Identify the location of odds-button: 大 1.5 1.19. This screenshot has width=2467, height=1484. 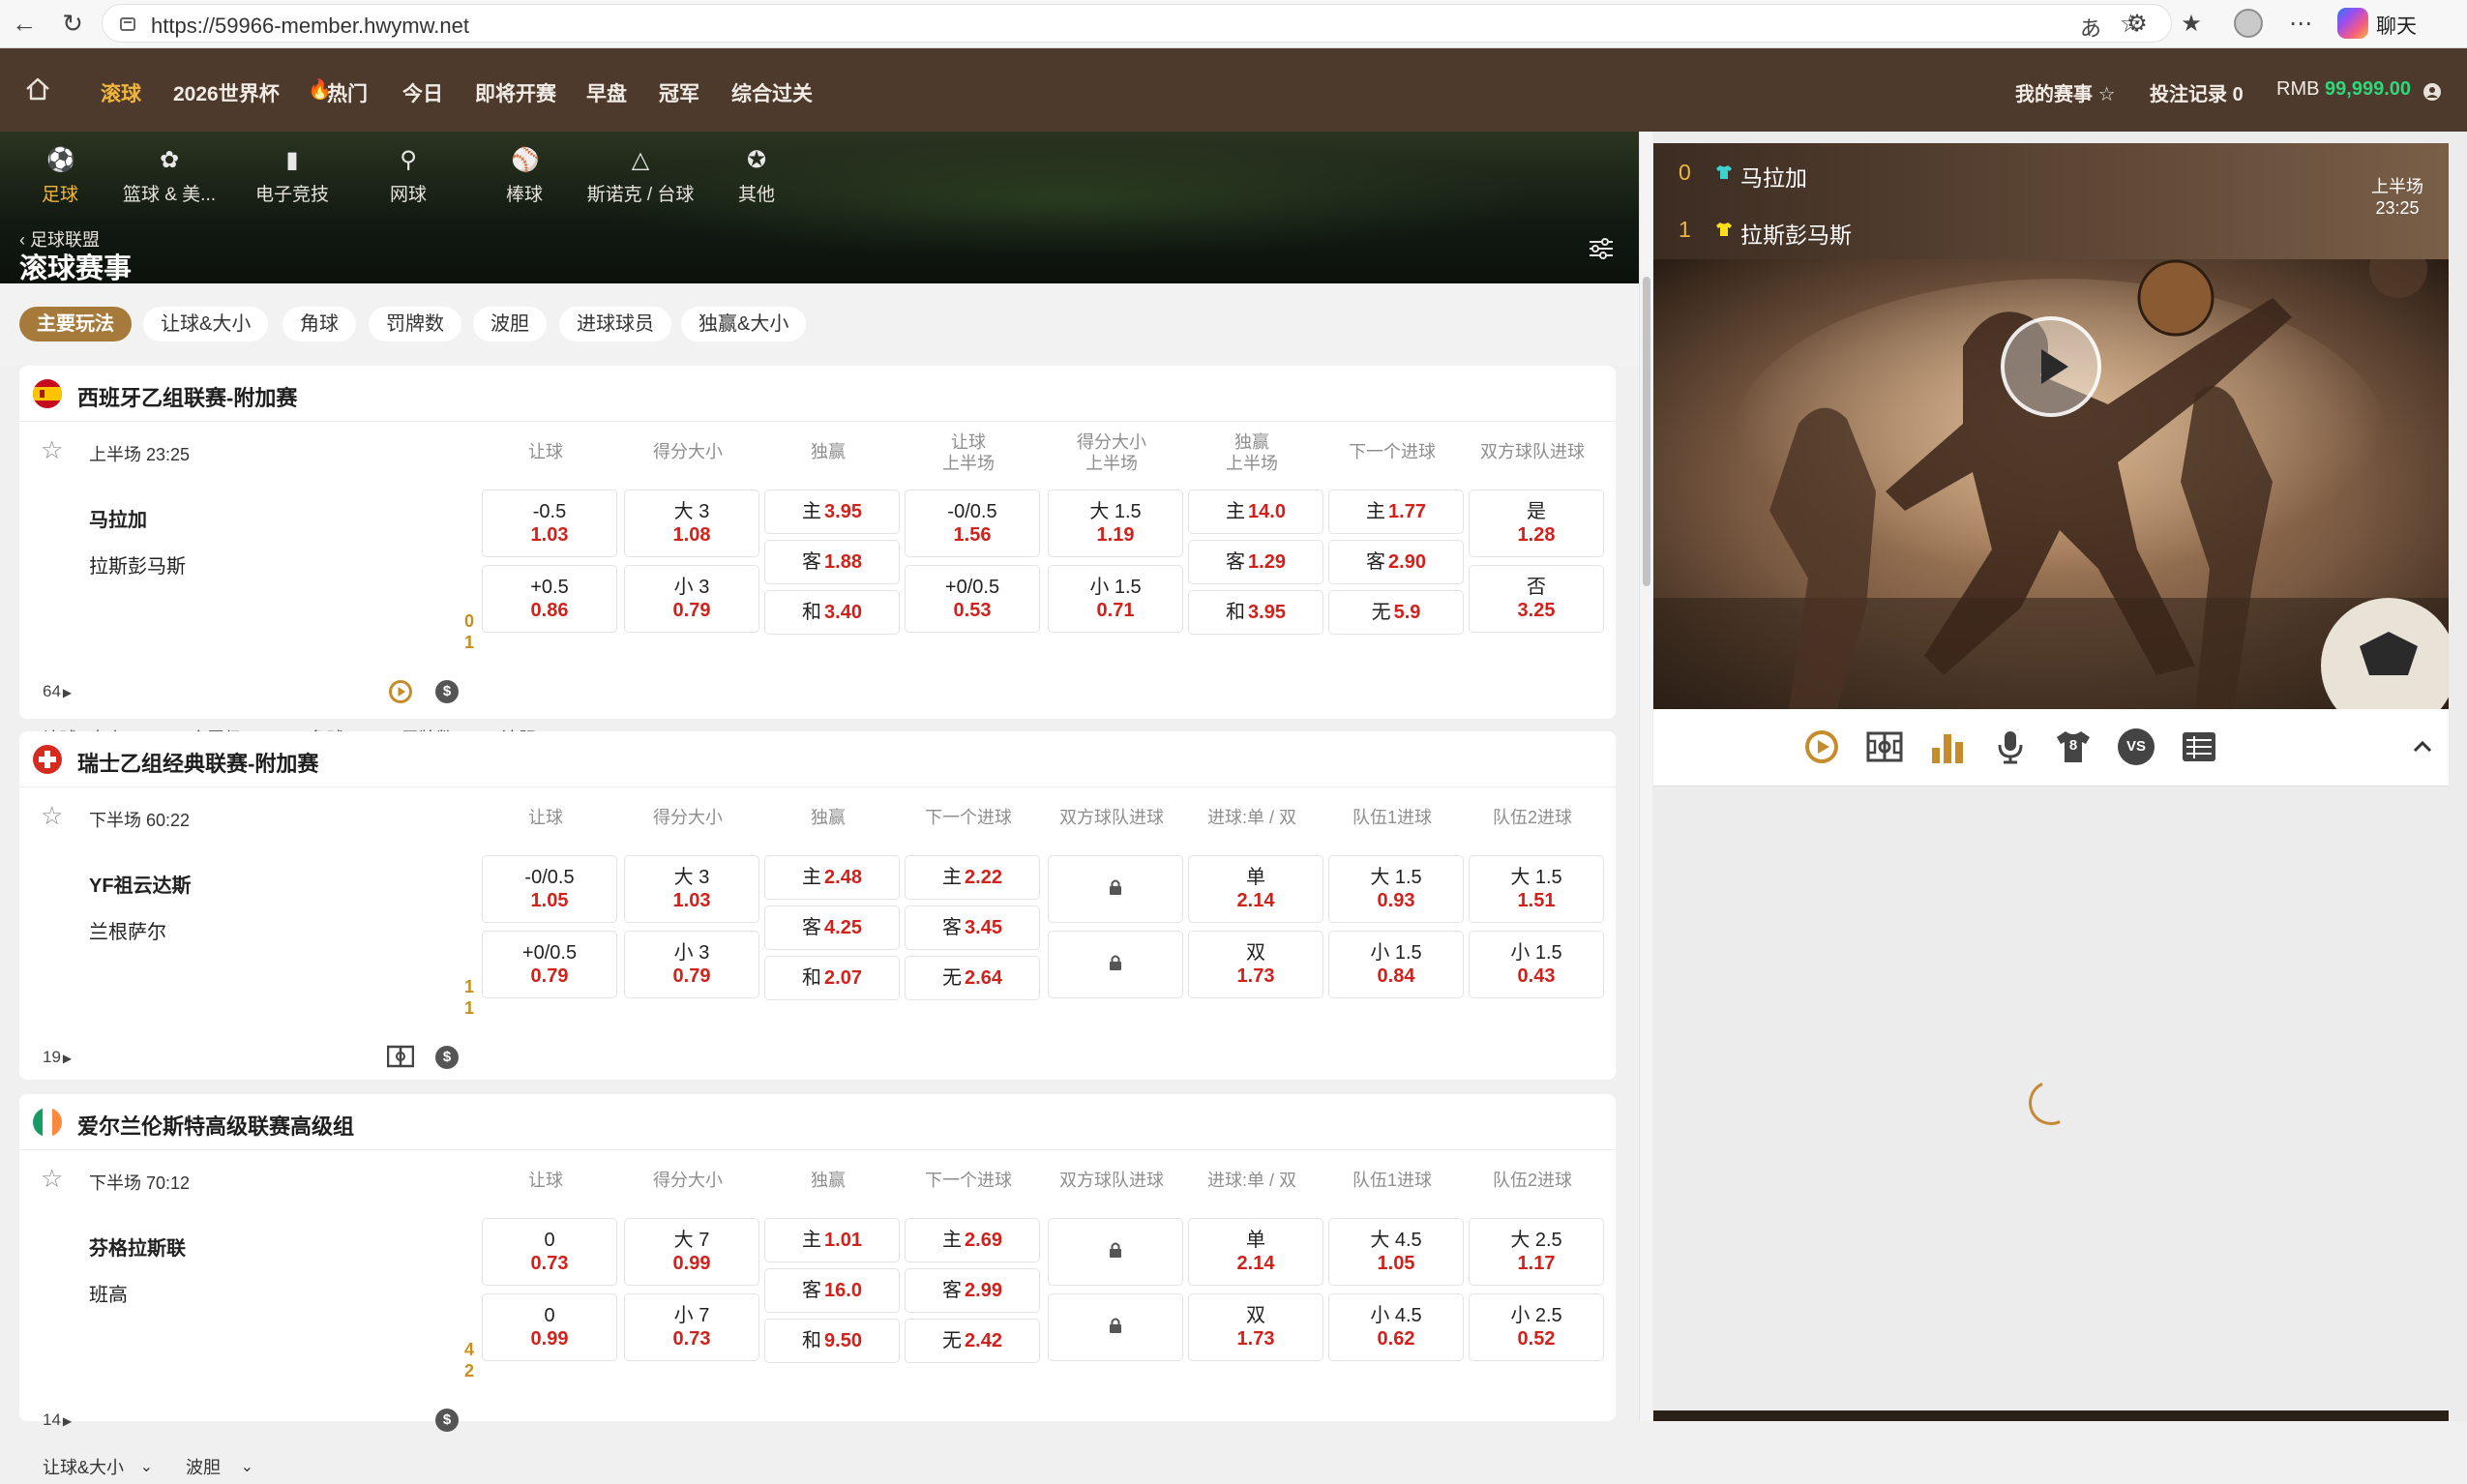
(1115, 523).